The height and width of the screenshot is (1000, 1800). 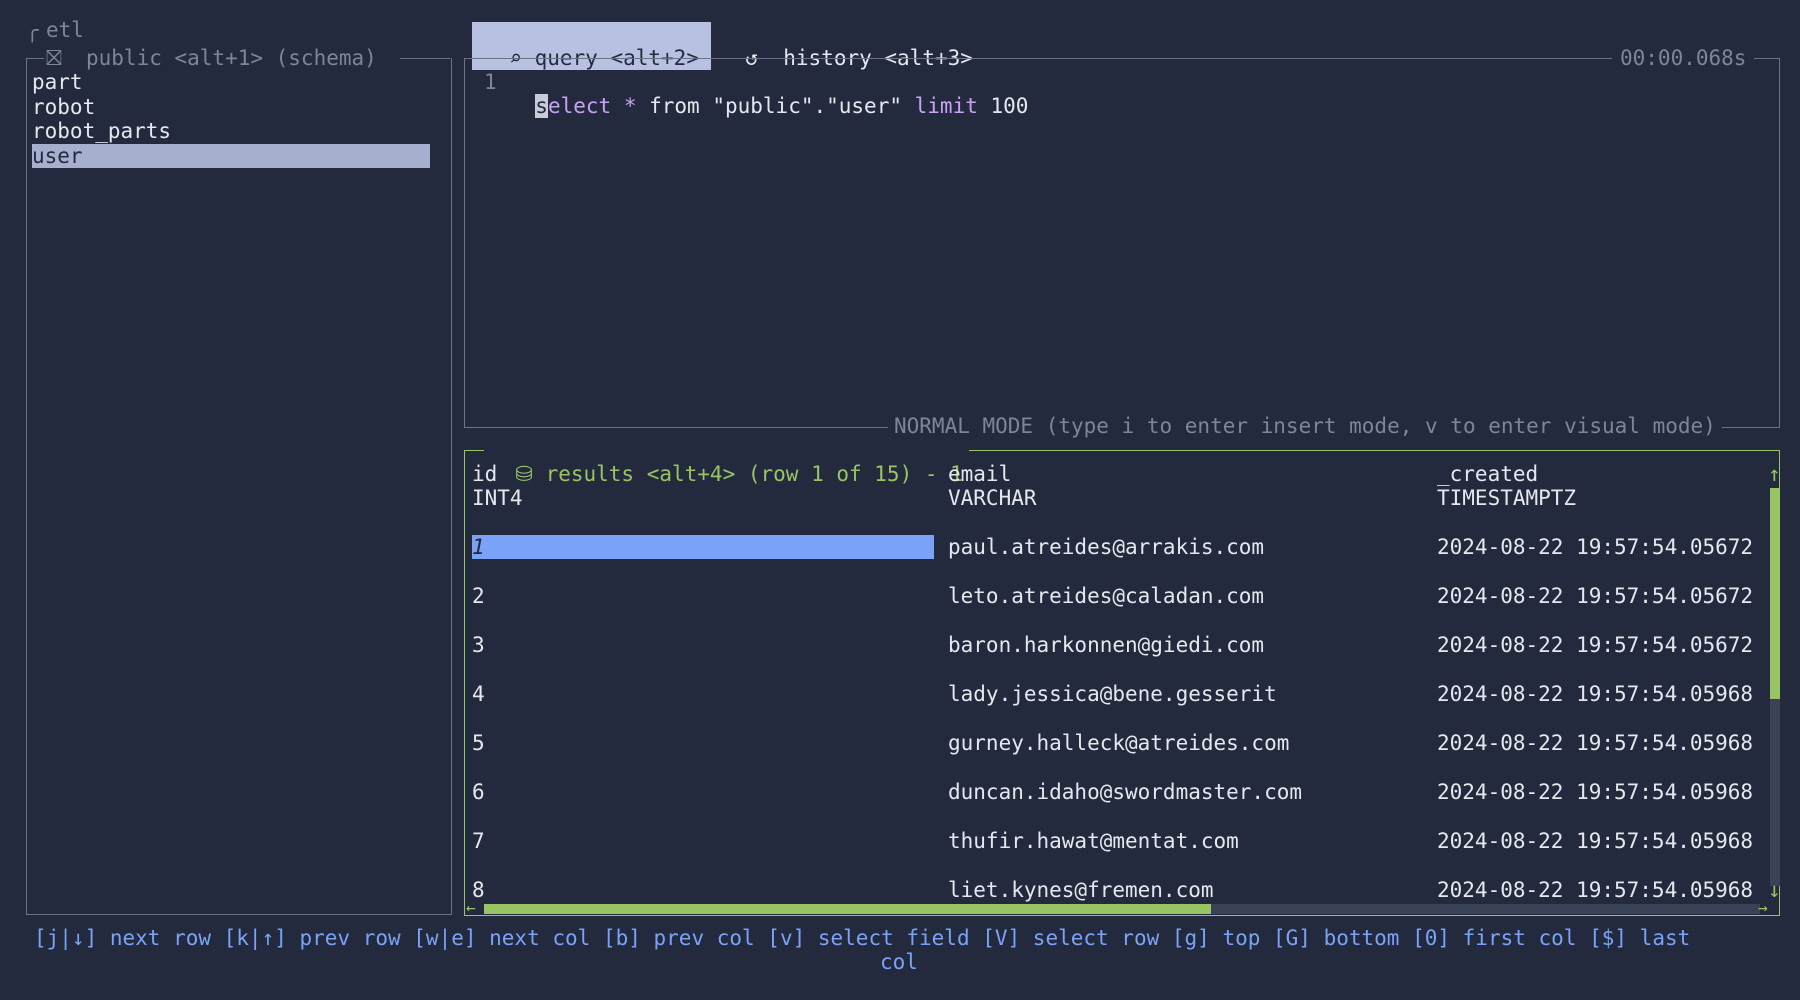 I want to click on editor-token: 100, so click(x=1003, y=106).